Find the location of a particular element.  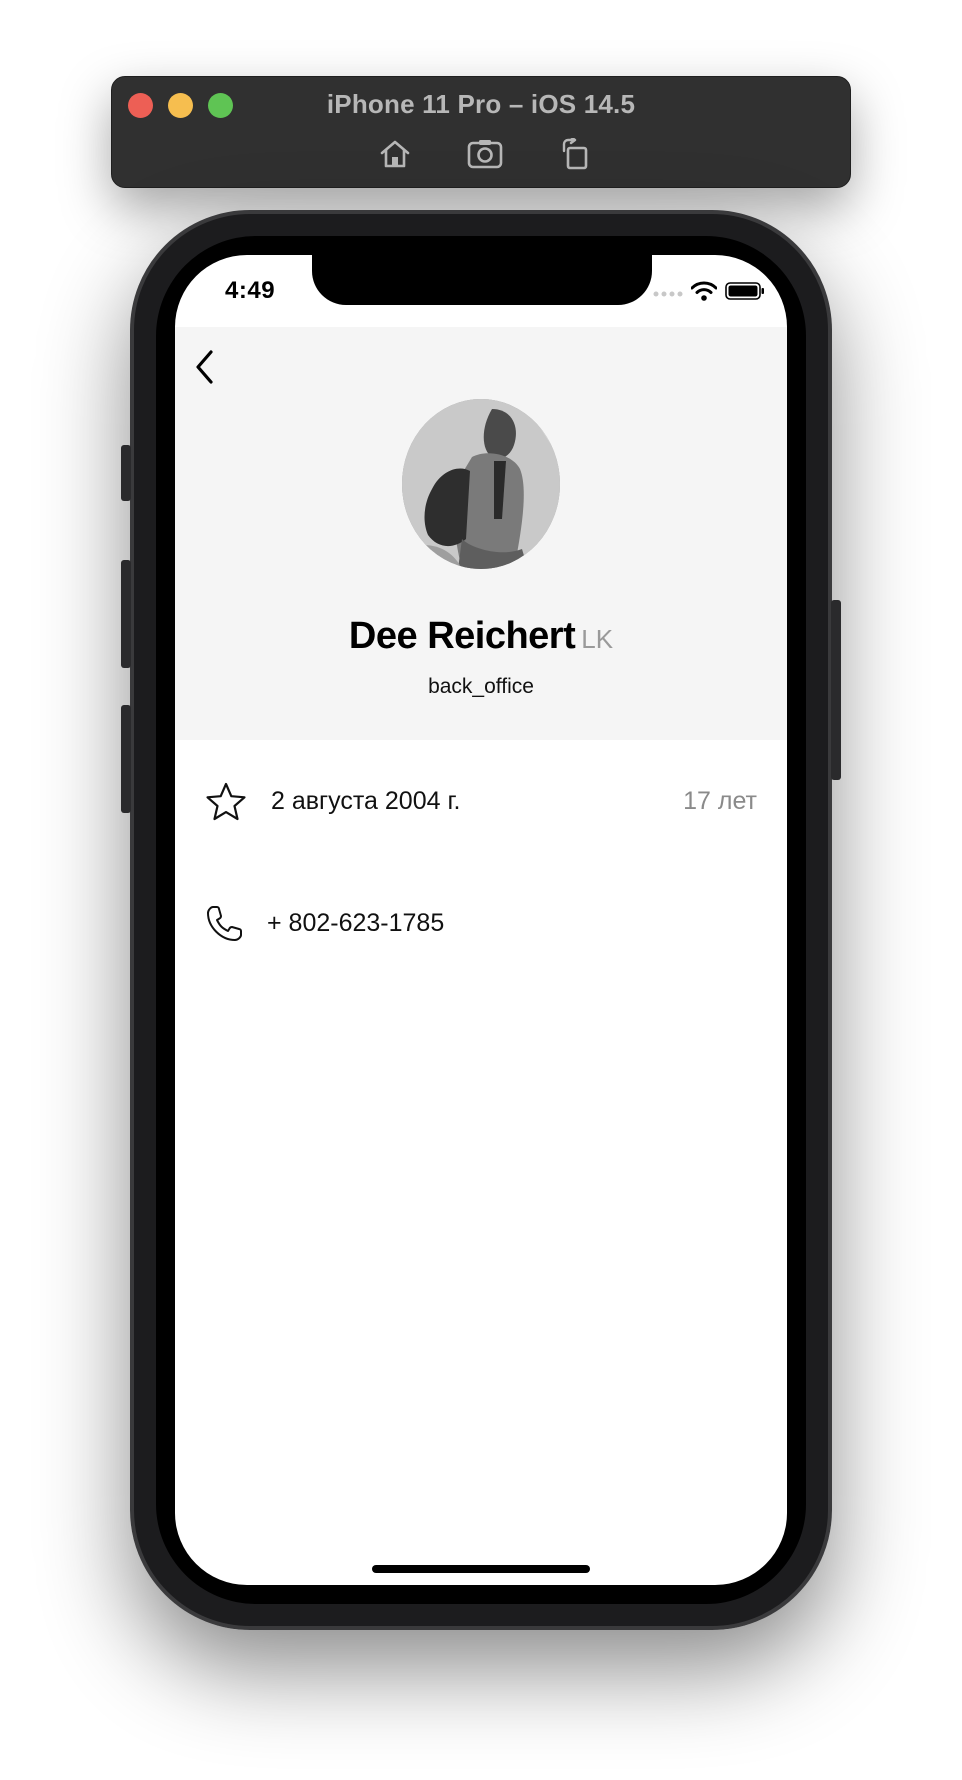

phone-number: + 802-623-1785 is located at coordinates (356, 923).